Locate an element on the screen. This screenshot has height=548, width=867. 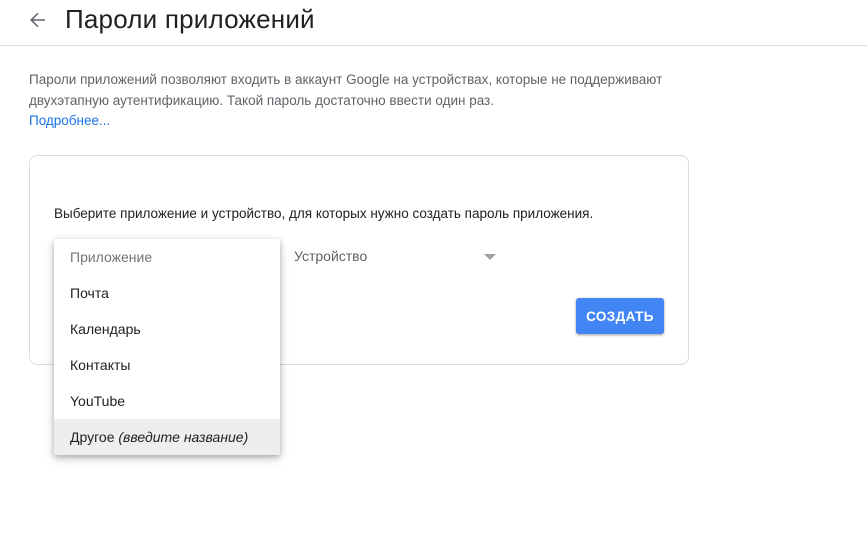
app-option-other: Другое (введите название) is located at coordinates (167, 437).